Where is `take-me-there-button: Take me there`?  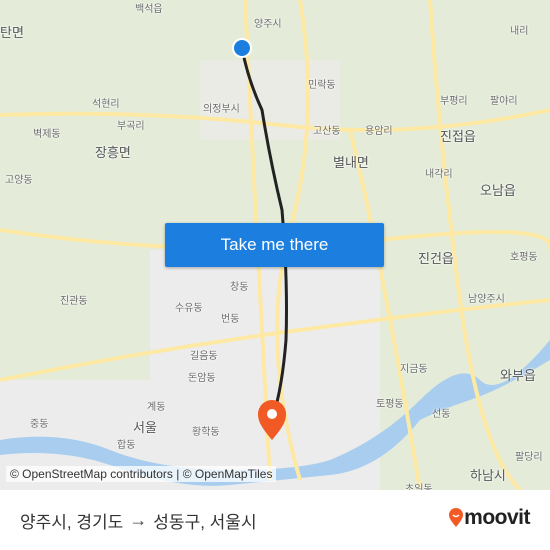 take-me-there-button: Take me there is located at coordinates (274, 245).